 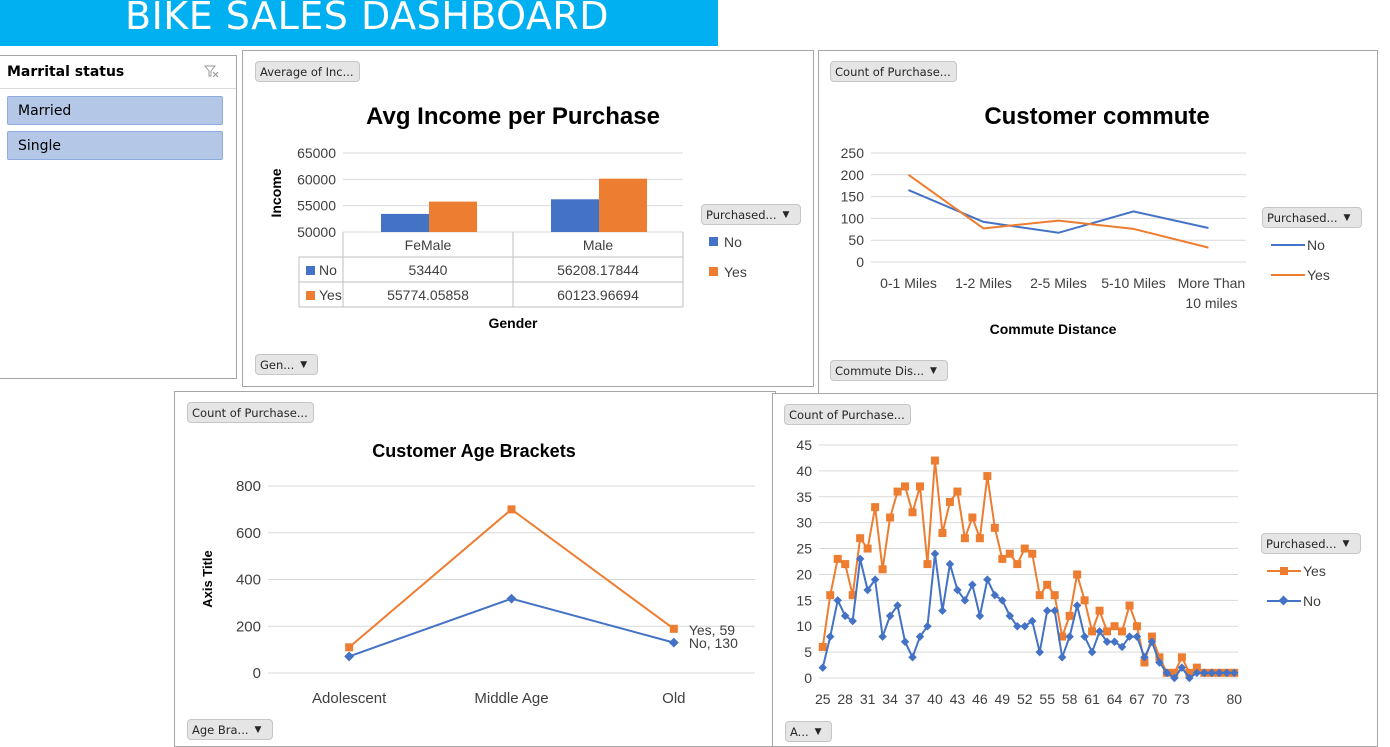 What do you see at coordinates (118, 217) in the screenshot?
I see `marital-status-slicer: Marrital status Married Single` at bounding box center [118, 217].